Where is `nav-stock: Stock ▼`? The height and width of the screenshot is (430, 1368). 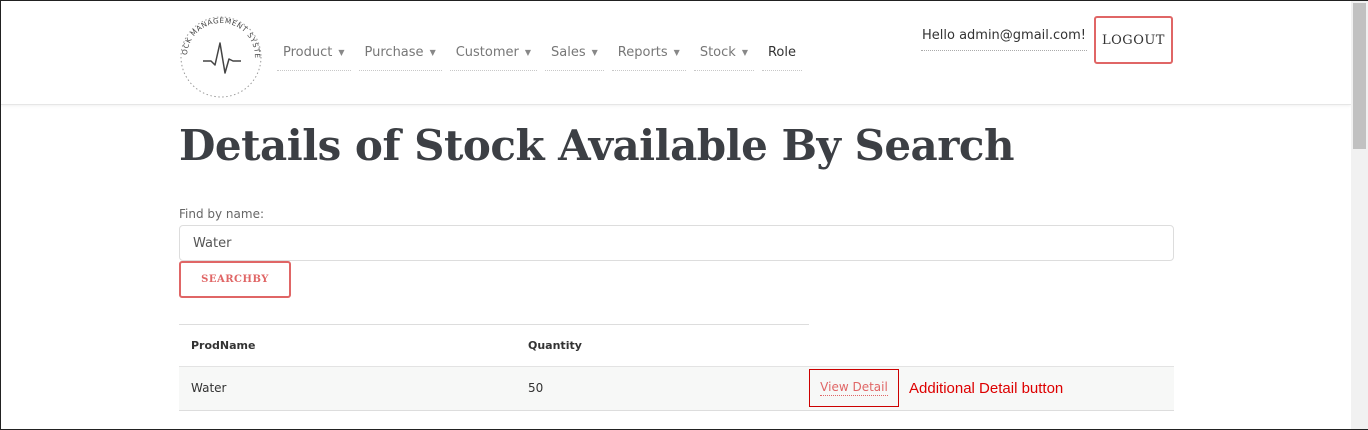 nav-stock: Stock ▼ is located at coordinates (723, 53).